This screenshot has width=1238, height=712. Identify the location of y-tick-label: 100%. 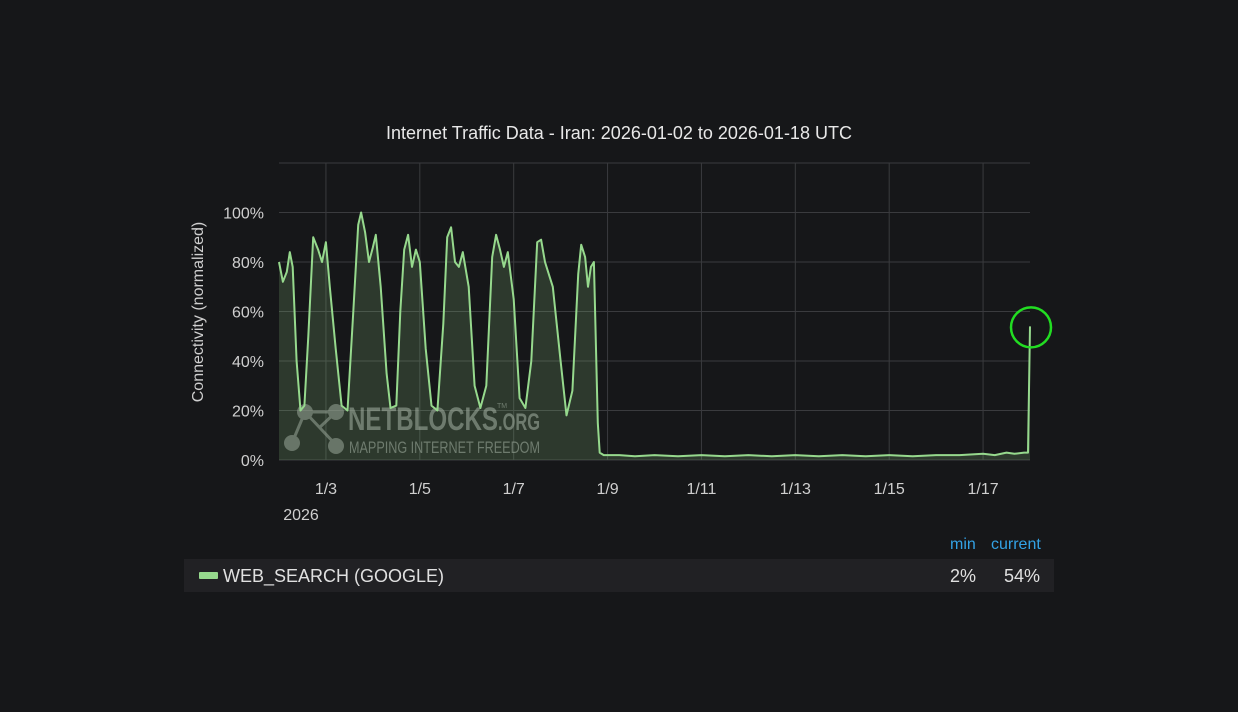
(243, 214).